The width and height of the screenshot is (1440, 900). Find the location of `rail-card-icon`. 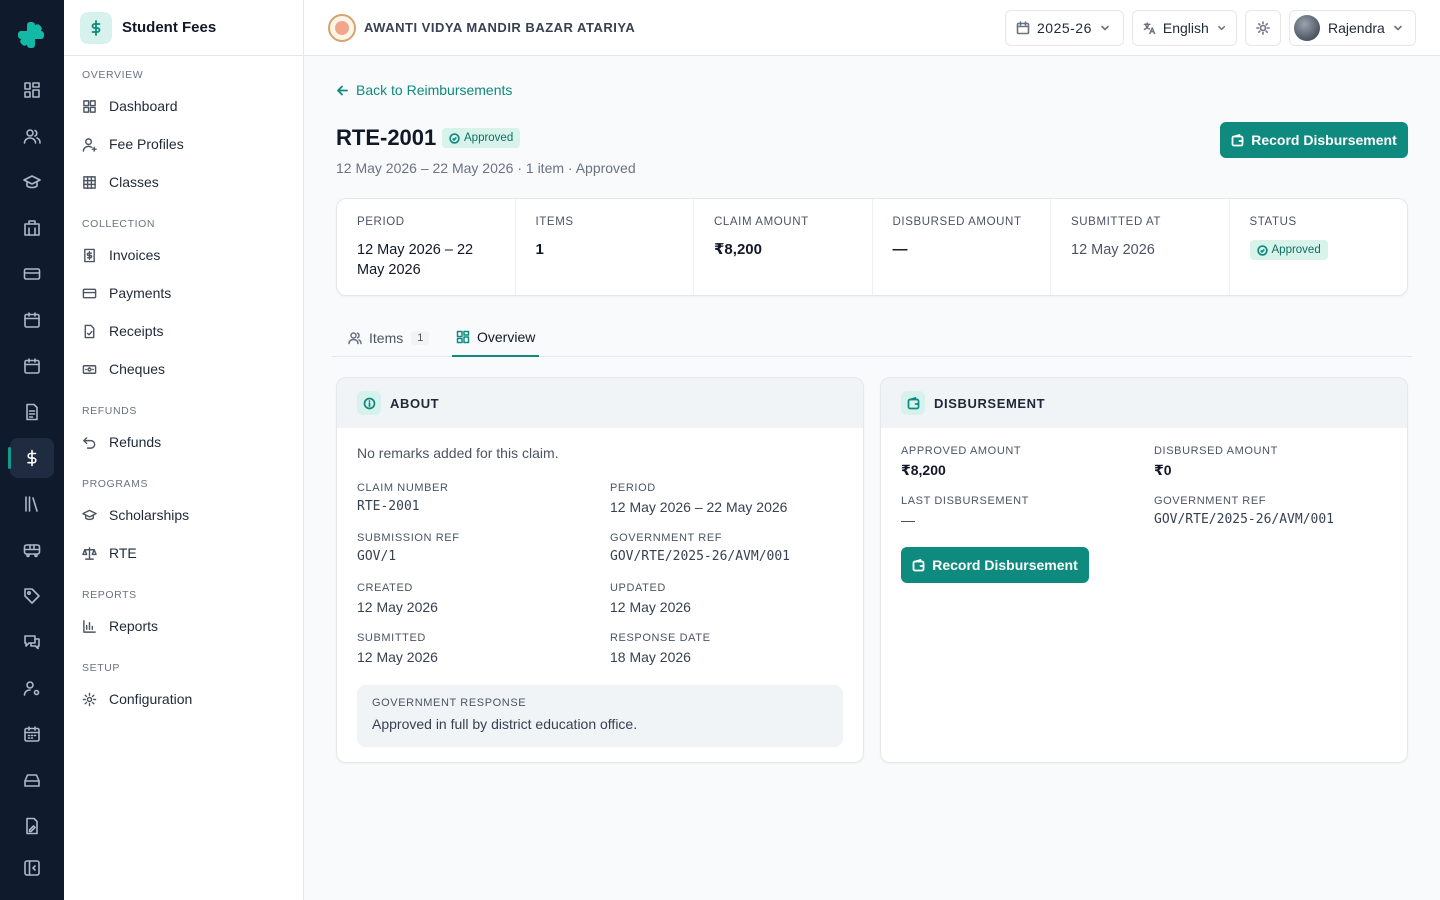

rail-card-icon is located at coordinates (32, 274).